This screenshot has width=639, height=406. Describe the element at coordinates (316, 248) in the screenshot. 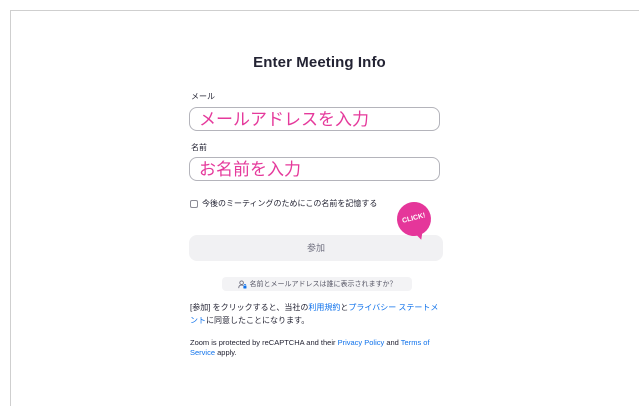

I see `join-button: 参加` at that location.